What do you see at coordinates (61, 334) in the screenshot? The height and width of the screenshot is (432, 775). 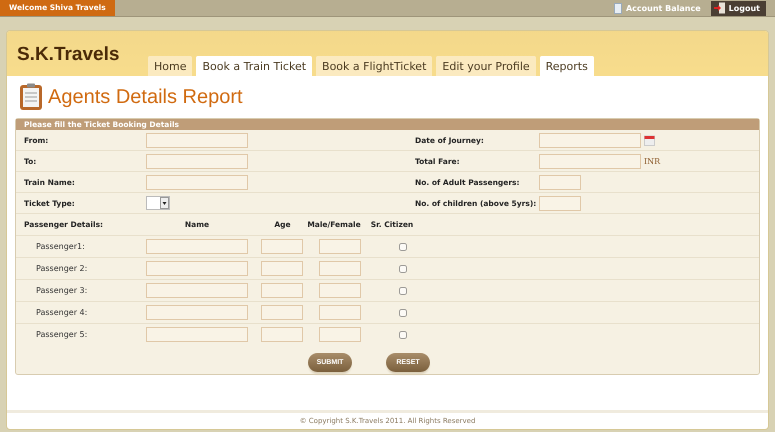 I see `passenger-label: Passenger 5:` at bounding box center [61, 334].